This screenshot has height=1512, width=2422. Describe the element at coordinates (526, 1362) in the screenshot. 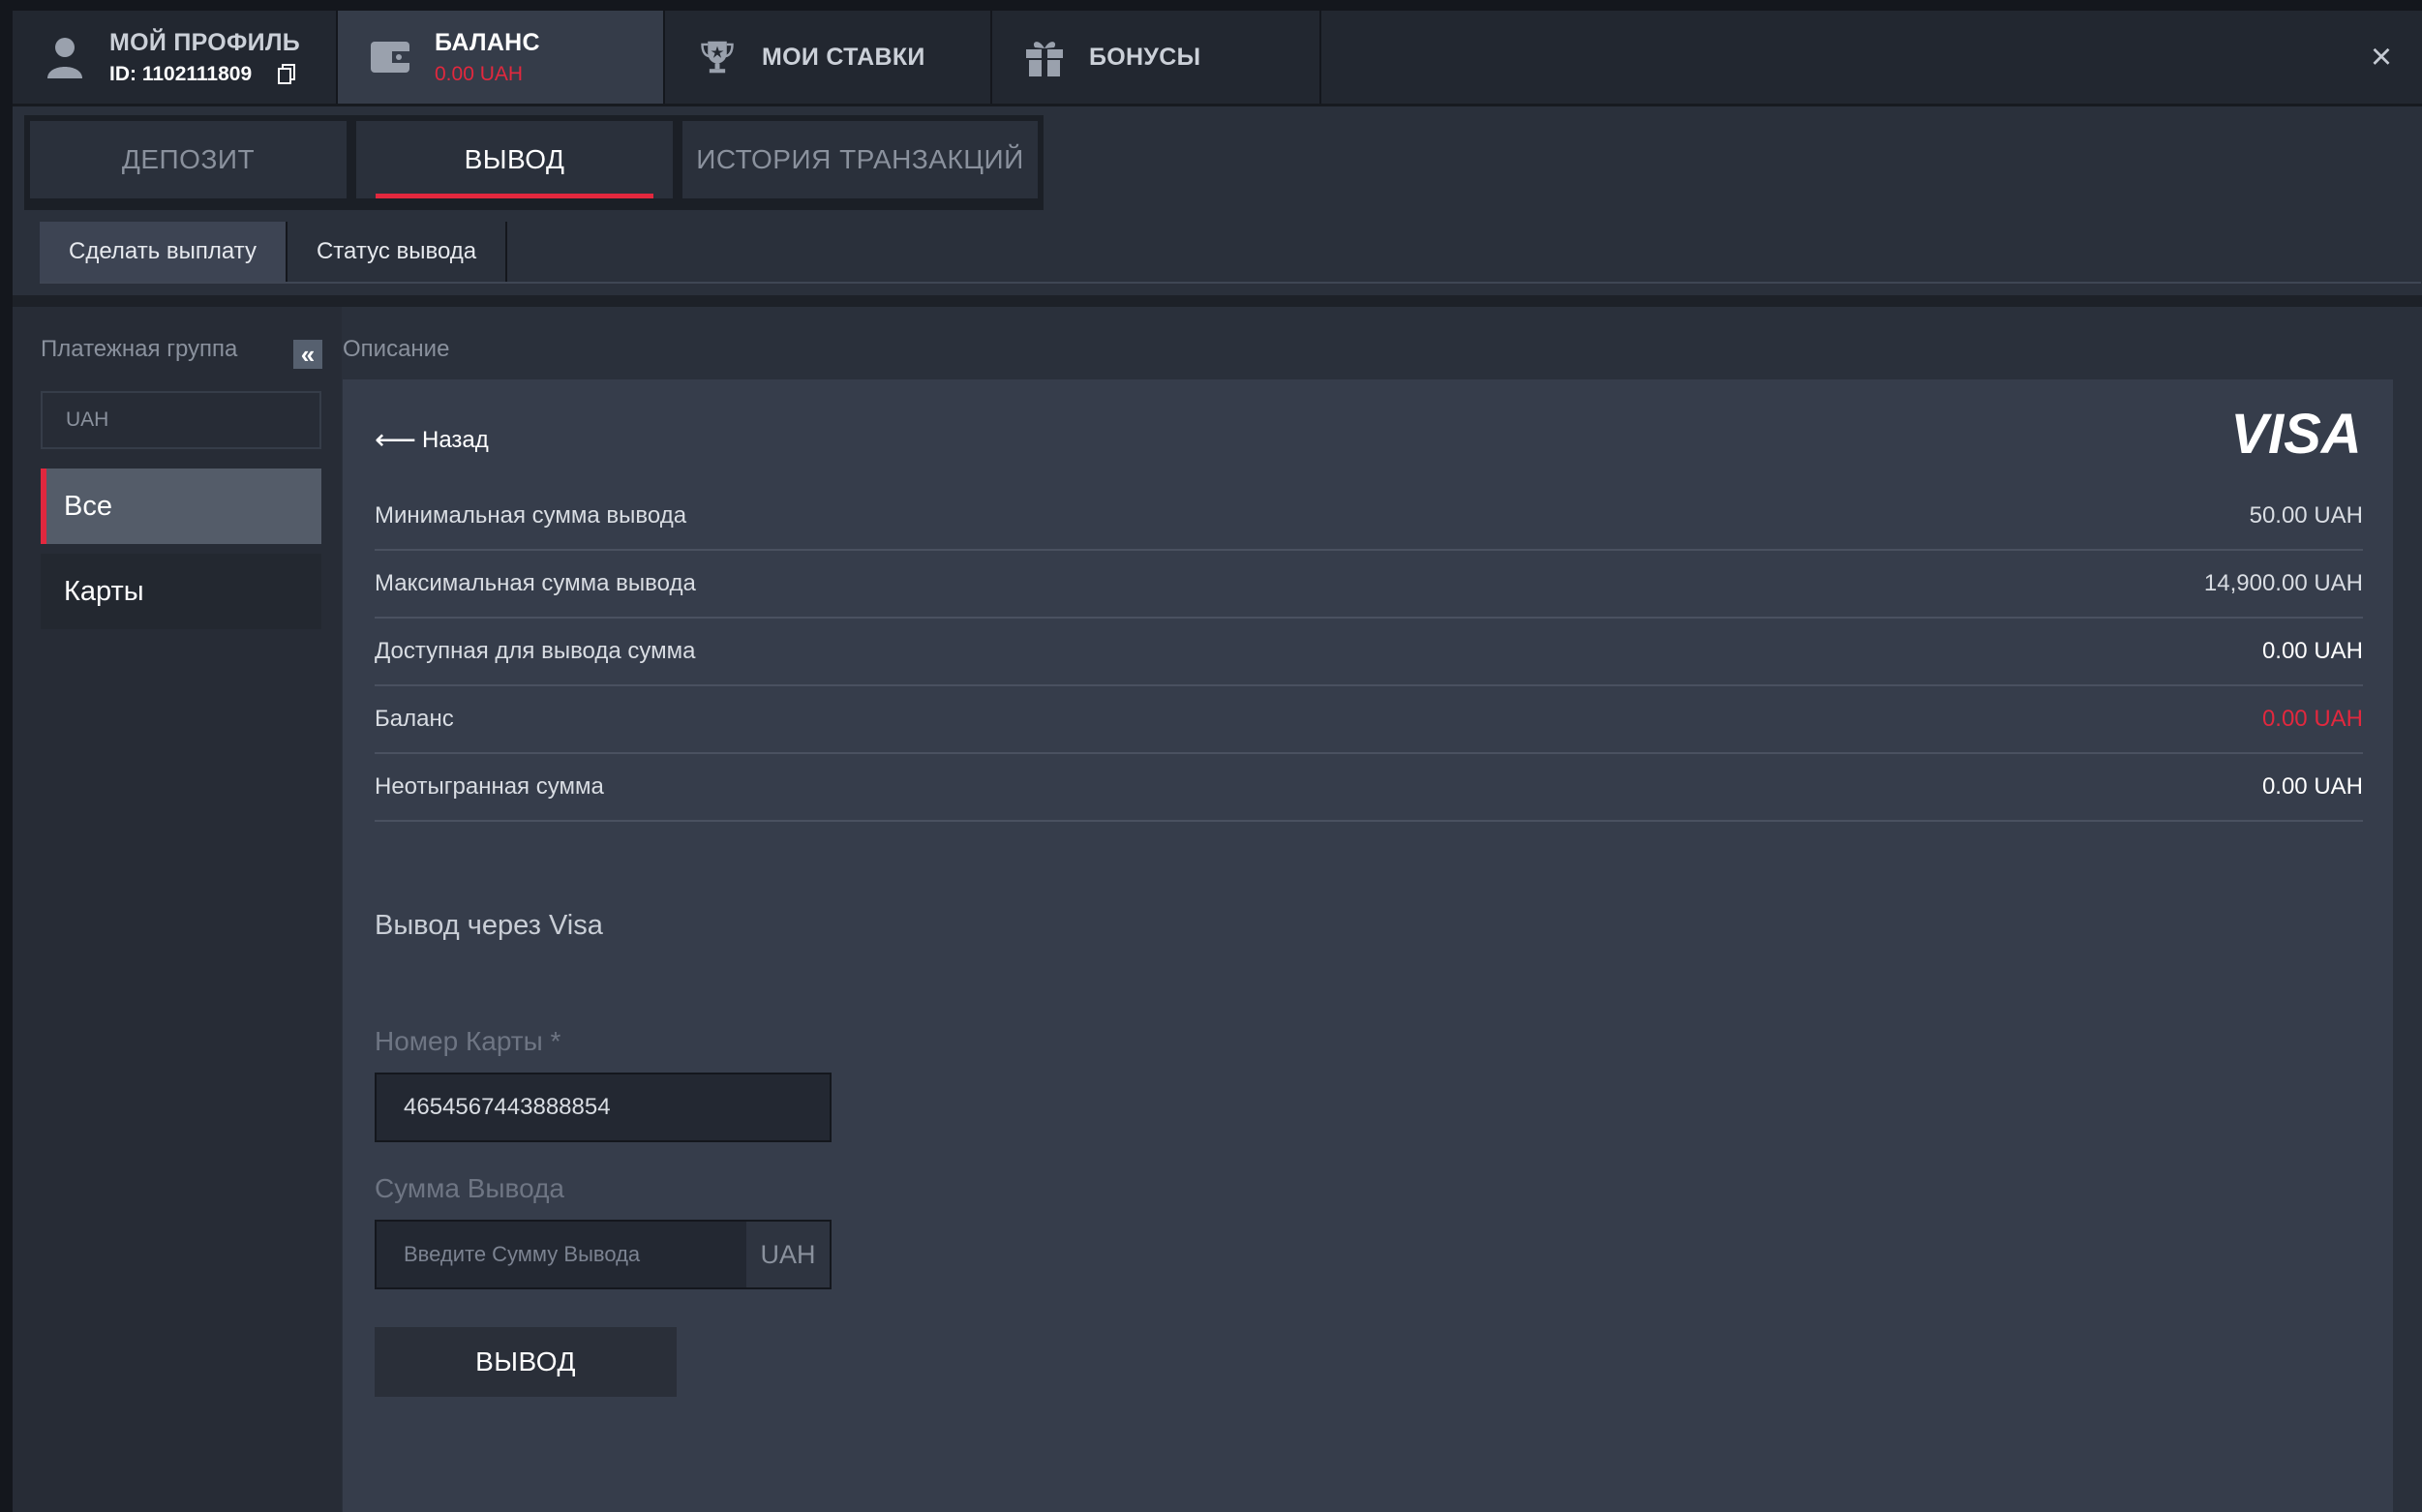

I see `withdraw-button: ВЫВОД` at that location.